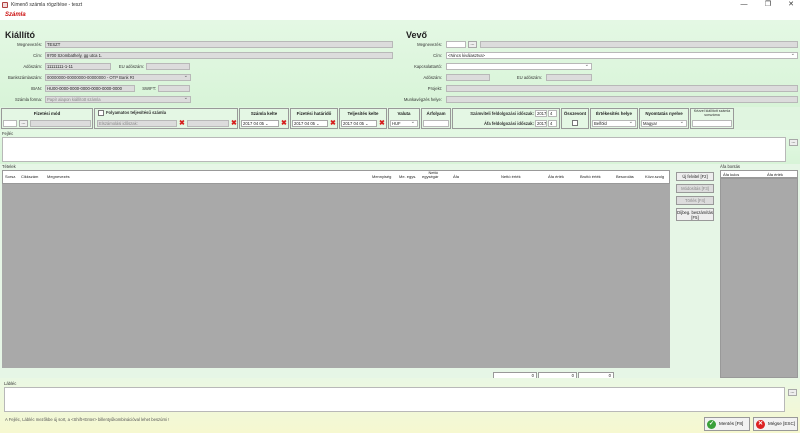  What do you see at coordinates (37, 55) in the screenshot?
I see `kiallito-cim-label: Cím:` at bounding box center [37, 55].